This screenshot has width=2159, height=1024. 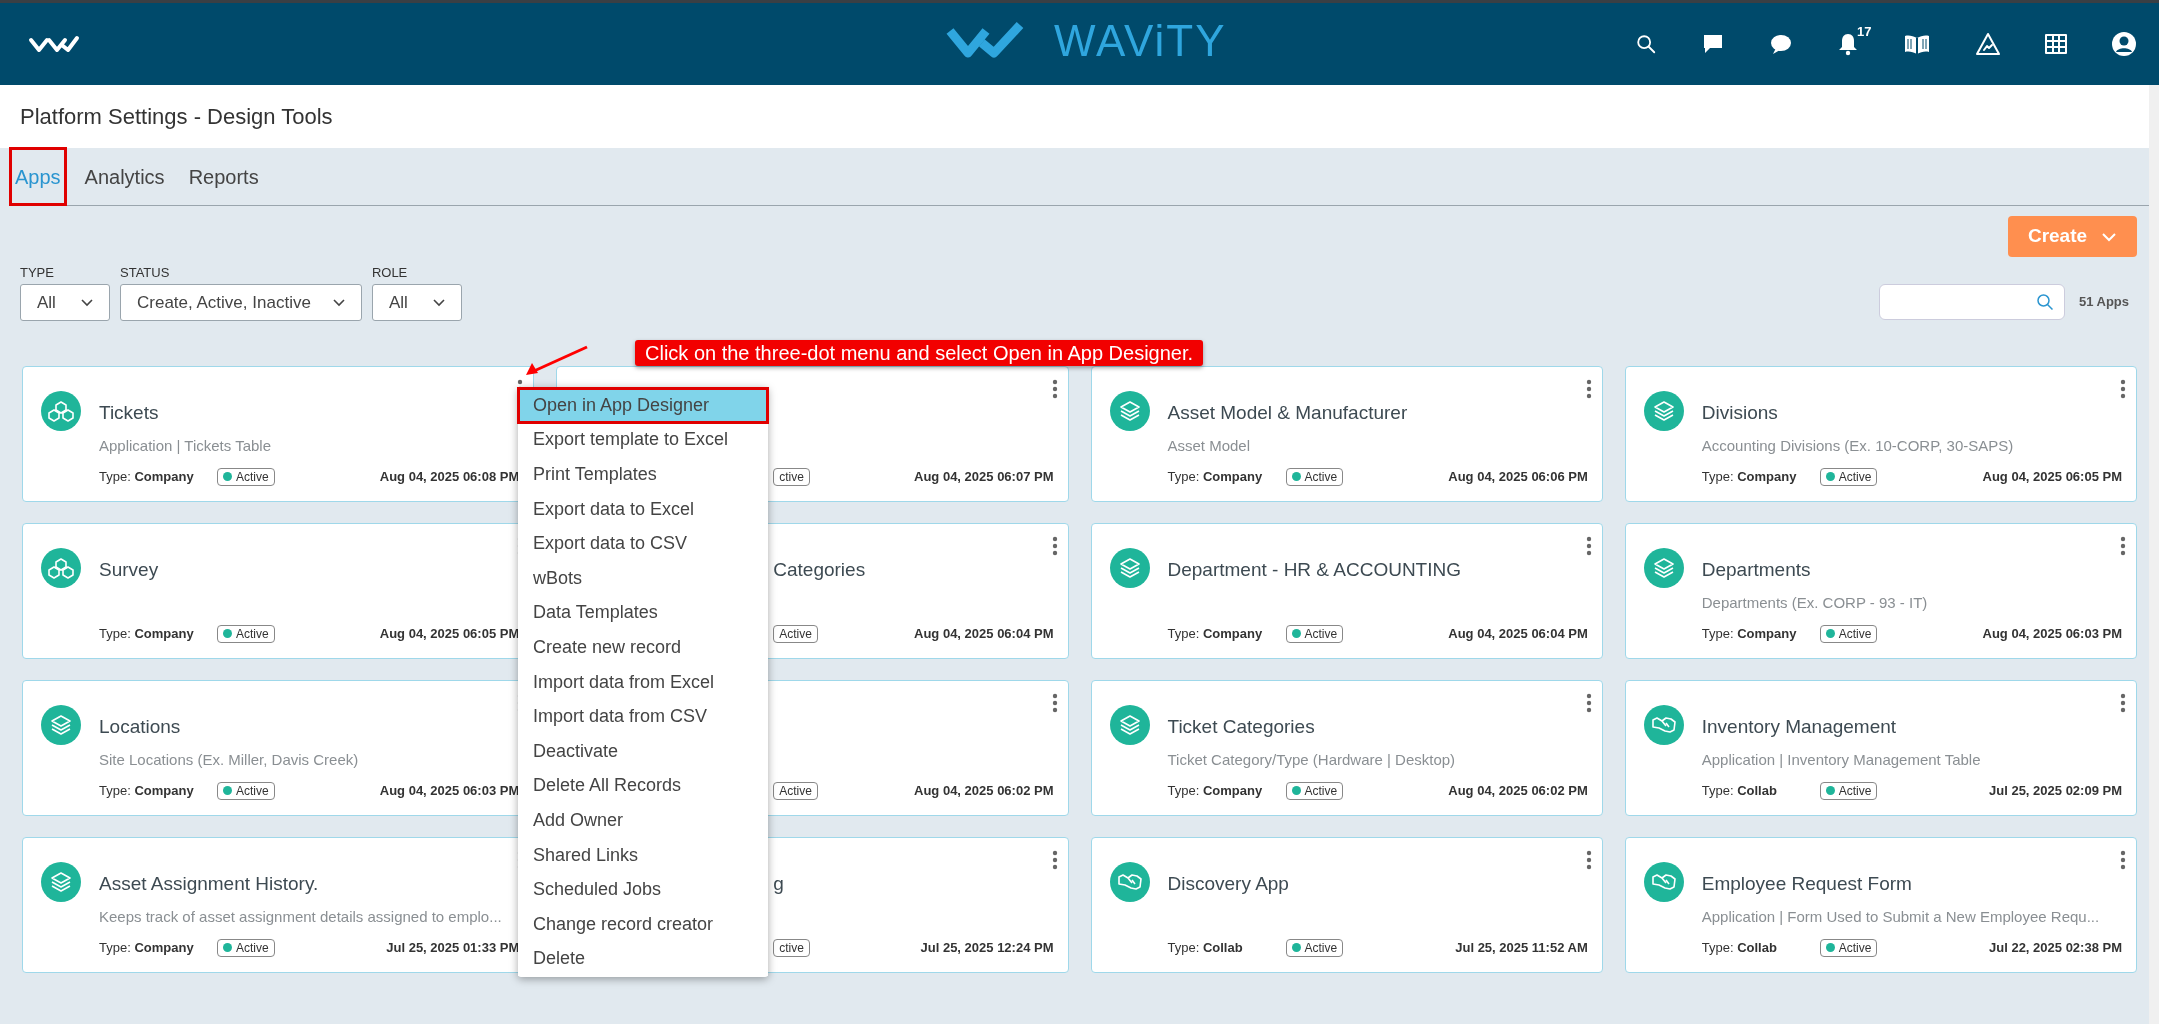 I want to click on tab: Reports, so click(x=223, y=176).